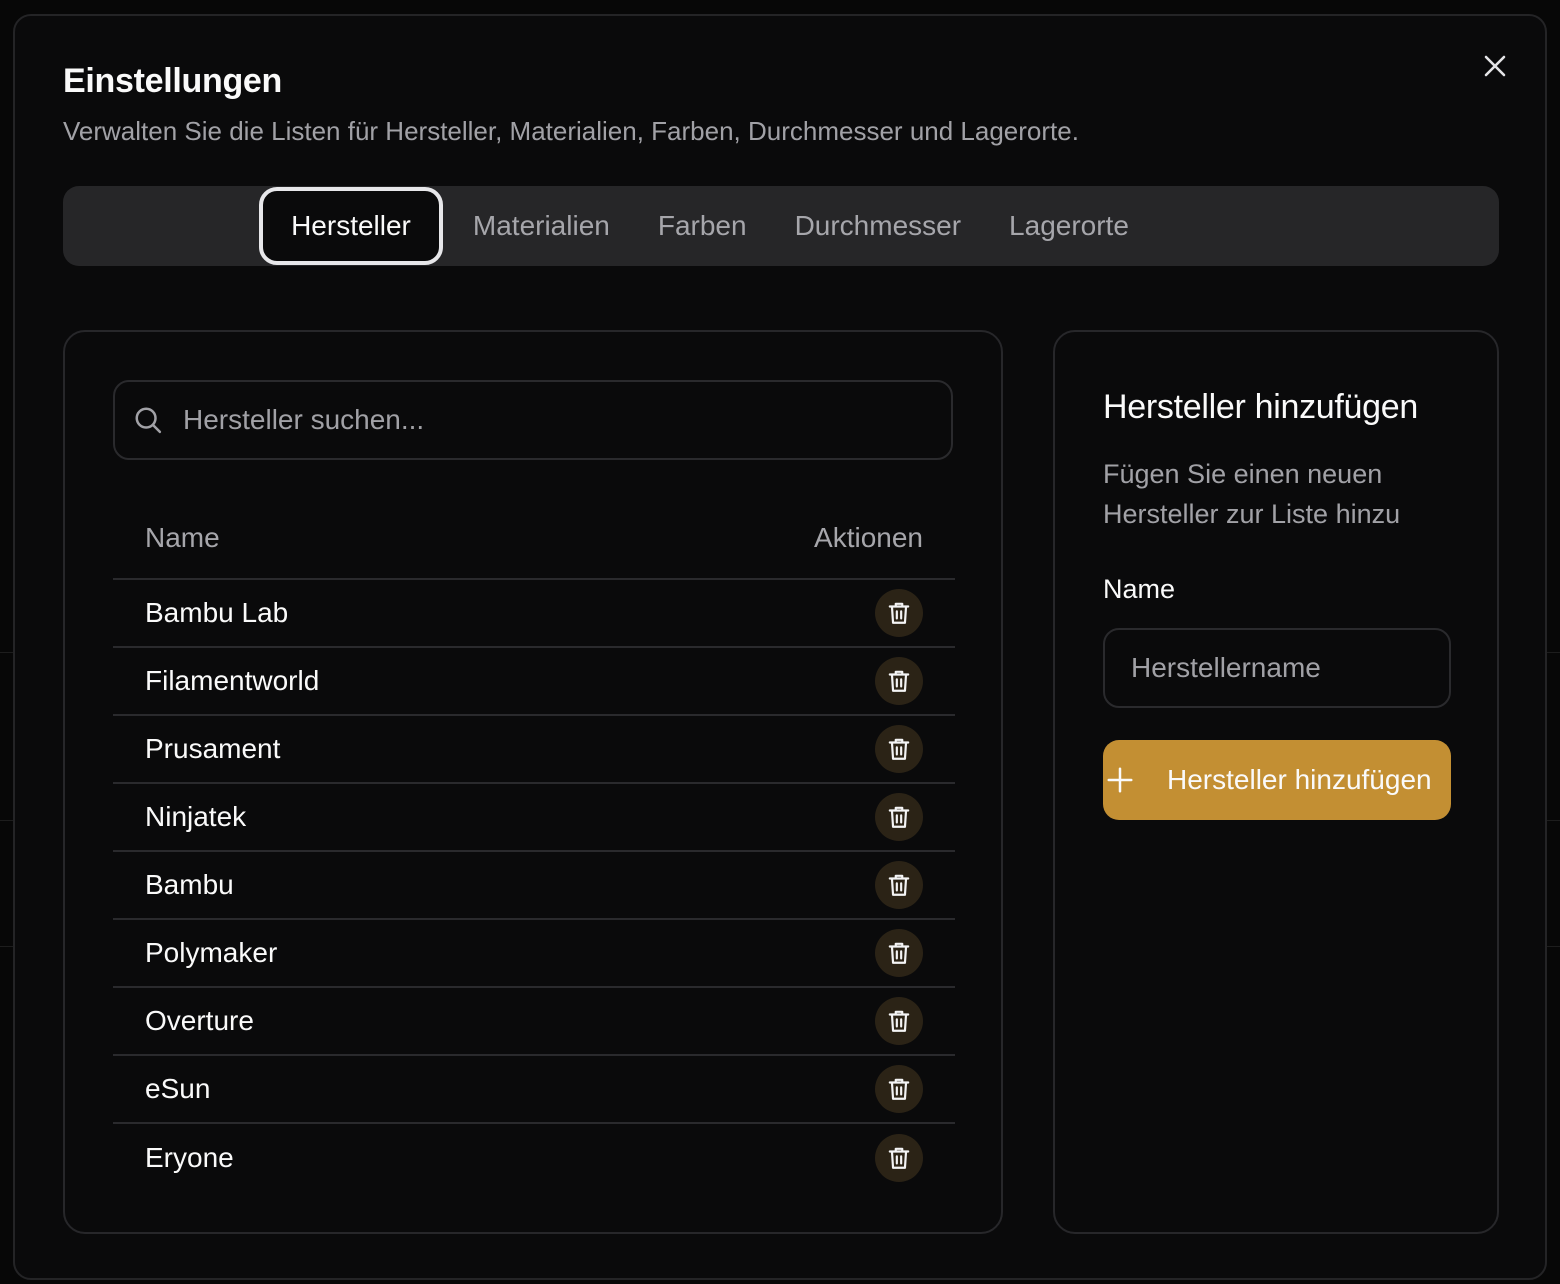  Describe the element at coordinates (351, 226) in the screenshot. I see `tab-hersteller: Hersteller` at that location.